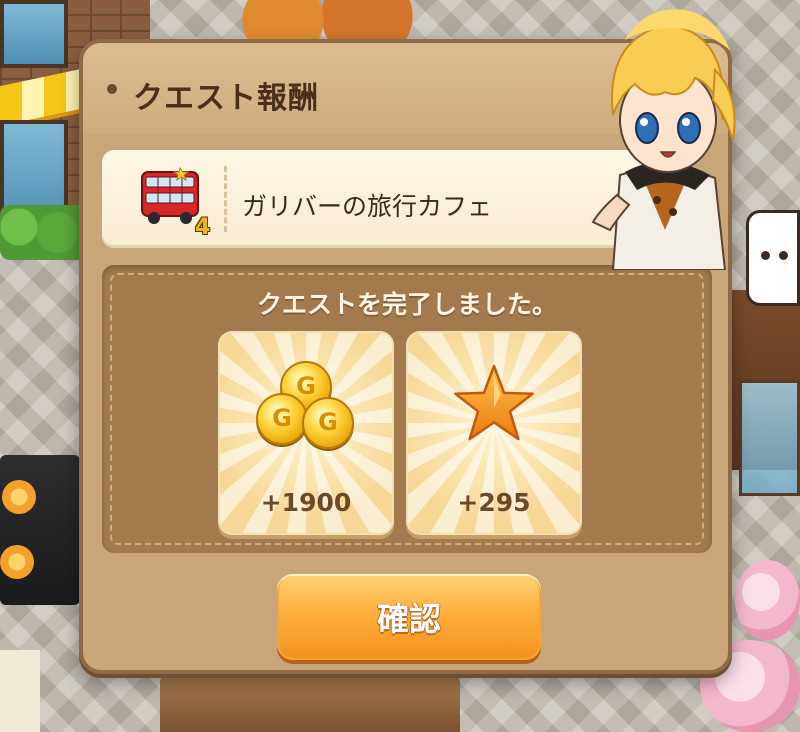 This screenshot has width=800, height=732. Describe the element at coordinates (367, 206) in the screenshot. I see `building-name: ガリバーの旅行カフェ` at that location.